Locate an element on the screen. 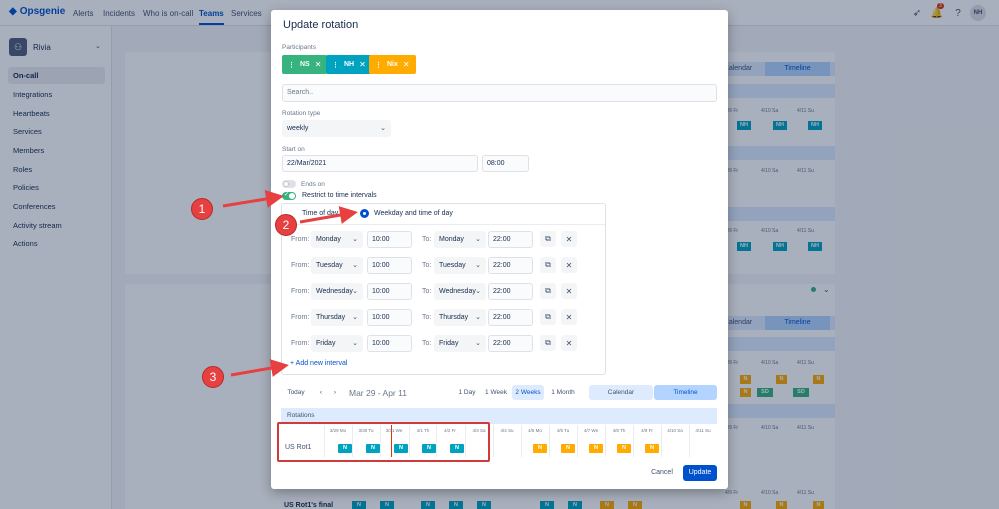  callout-2: 2 is located at coordinates (286, 225).